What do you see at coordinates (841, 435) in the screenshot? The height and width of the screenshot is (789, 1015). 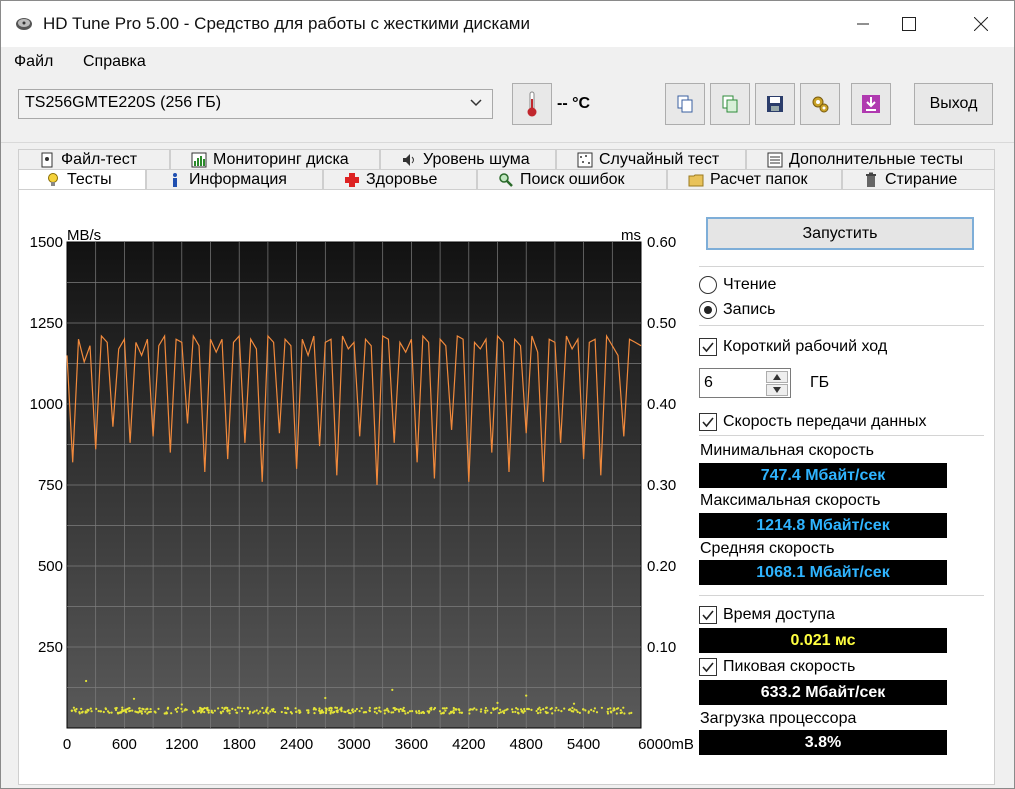 I see `separator` at bounding box center [841, 435].